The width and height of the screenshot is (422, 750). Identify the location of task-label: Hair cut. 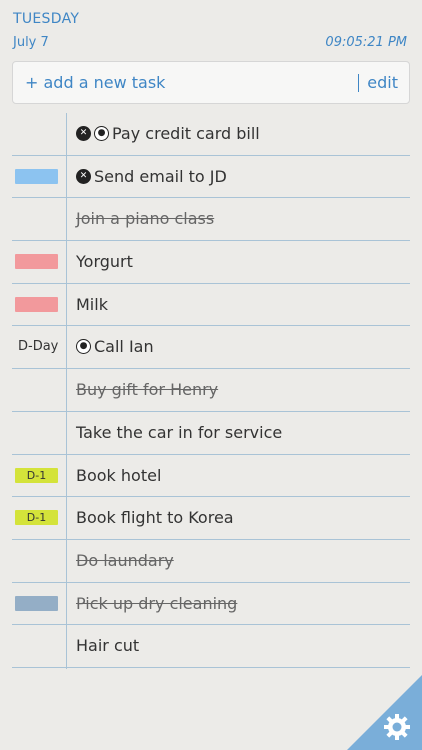
(108, 646).